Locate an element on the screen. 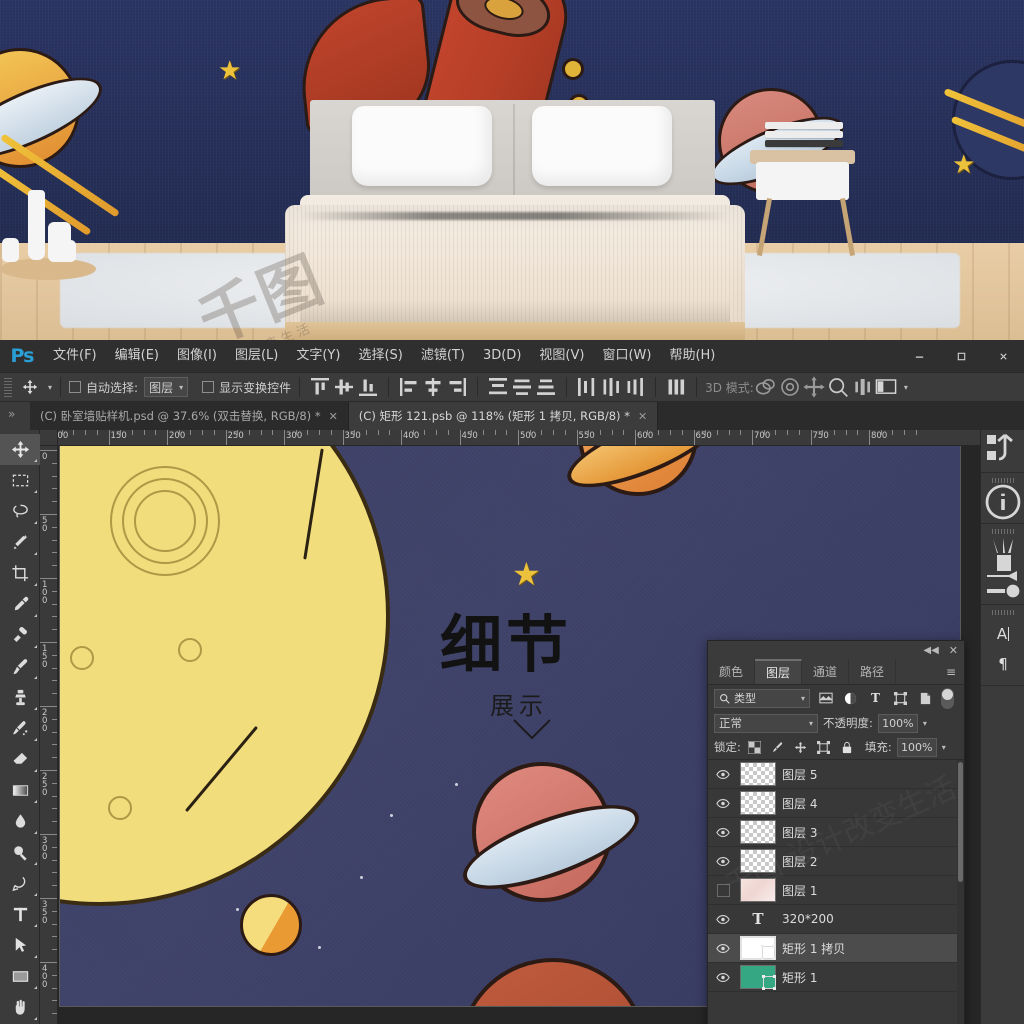 This screenshot has height=1024, width=1024. menu-file: 文件(F) is located at coordinates (75, 356).